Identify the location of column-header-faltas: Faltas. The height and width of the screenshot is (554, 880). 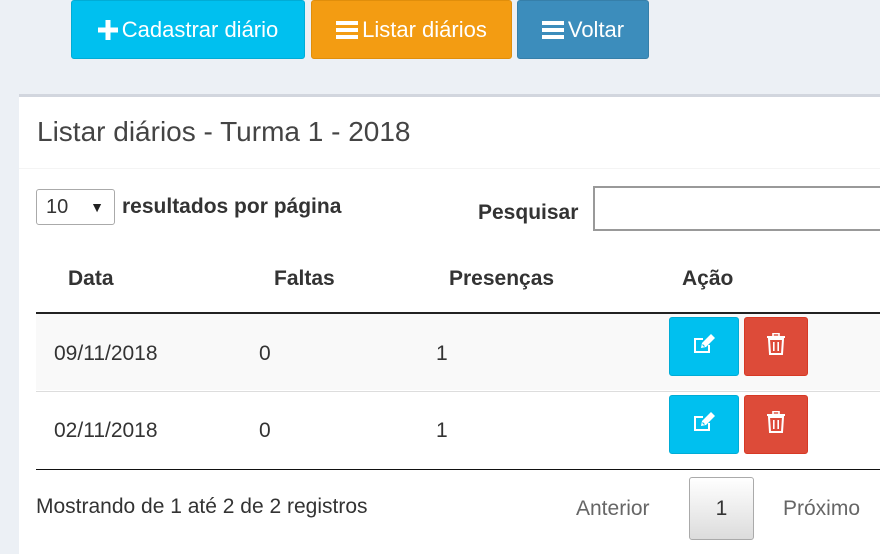
(304, 279).